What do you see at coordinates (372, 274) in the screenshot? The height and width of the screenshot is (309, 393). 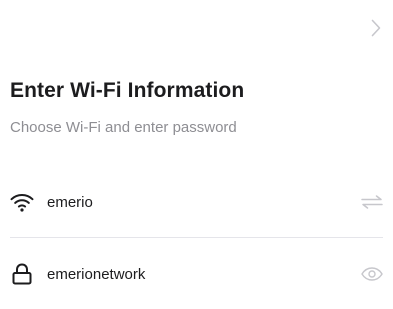 I see `eye-icon` at bounding box center [372, 274].